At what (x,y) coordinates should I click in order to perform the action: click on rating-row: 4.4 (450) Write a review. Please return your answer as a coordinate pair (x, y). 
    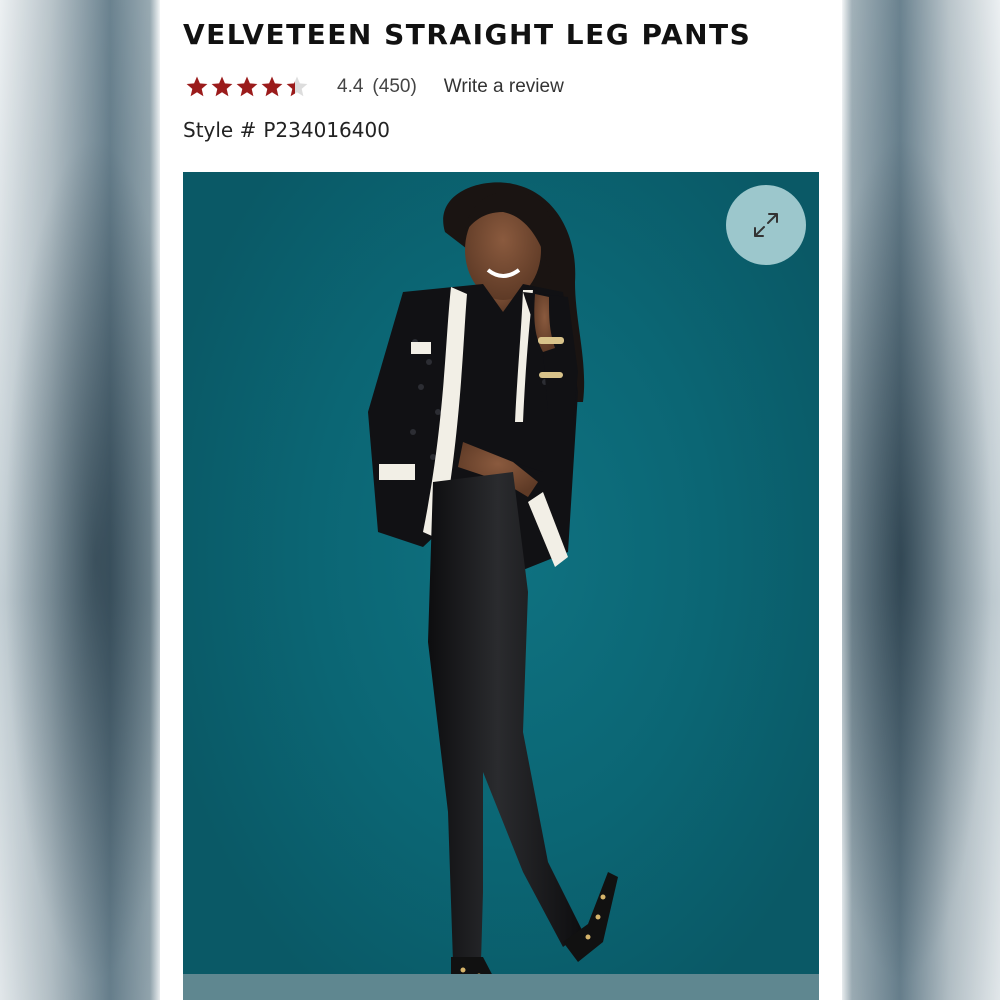
    Looking at the image, I should click on (374, 87).